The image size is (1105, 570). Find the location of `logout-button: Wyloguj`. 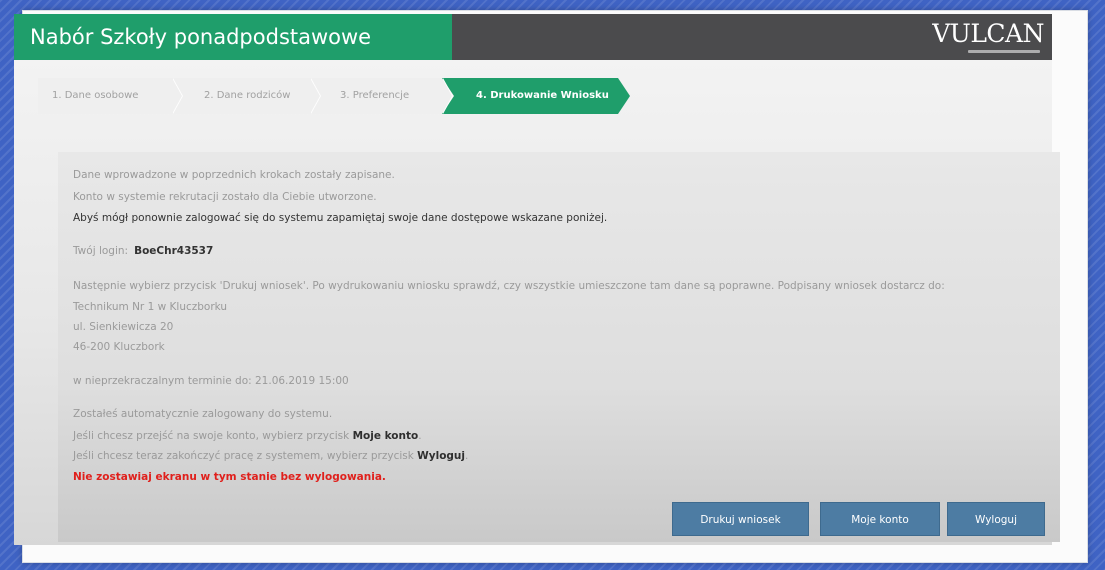

logout-button: Wyloguj is located at coordinates (996, 519).